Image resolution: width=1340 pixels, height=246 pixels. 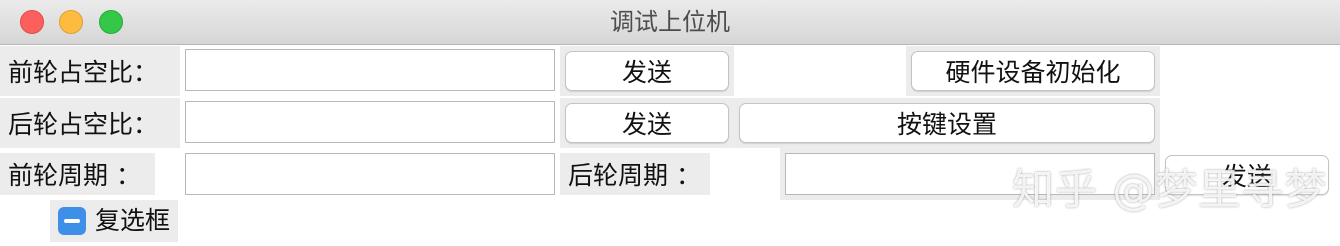 I want to click on watermark-text: 知乎 @梦里寻梦, so click(x=1170, y=189).